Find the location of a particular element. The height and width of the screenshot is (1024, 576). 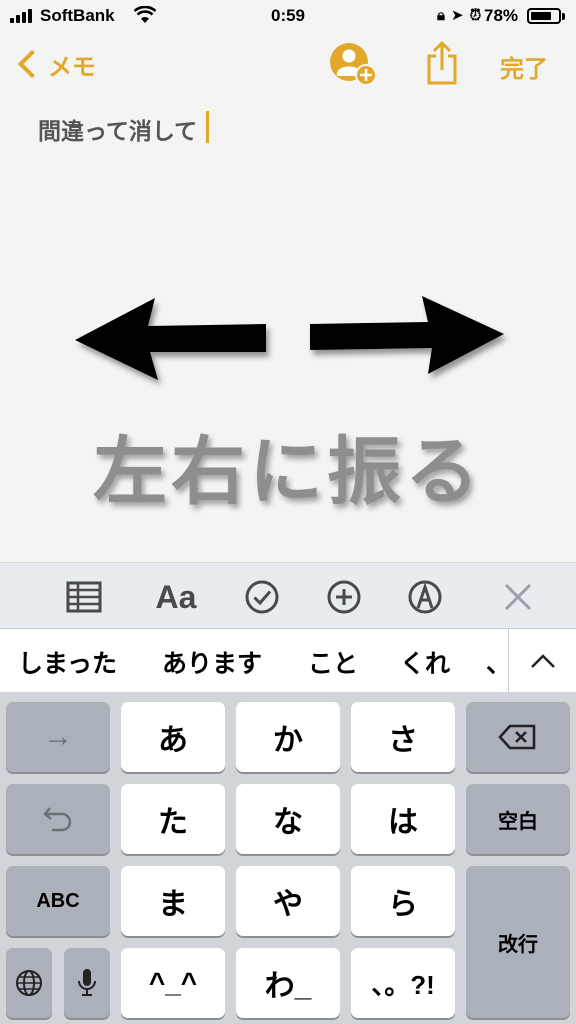

globe-icon is located at coordinates (29, 983).